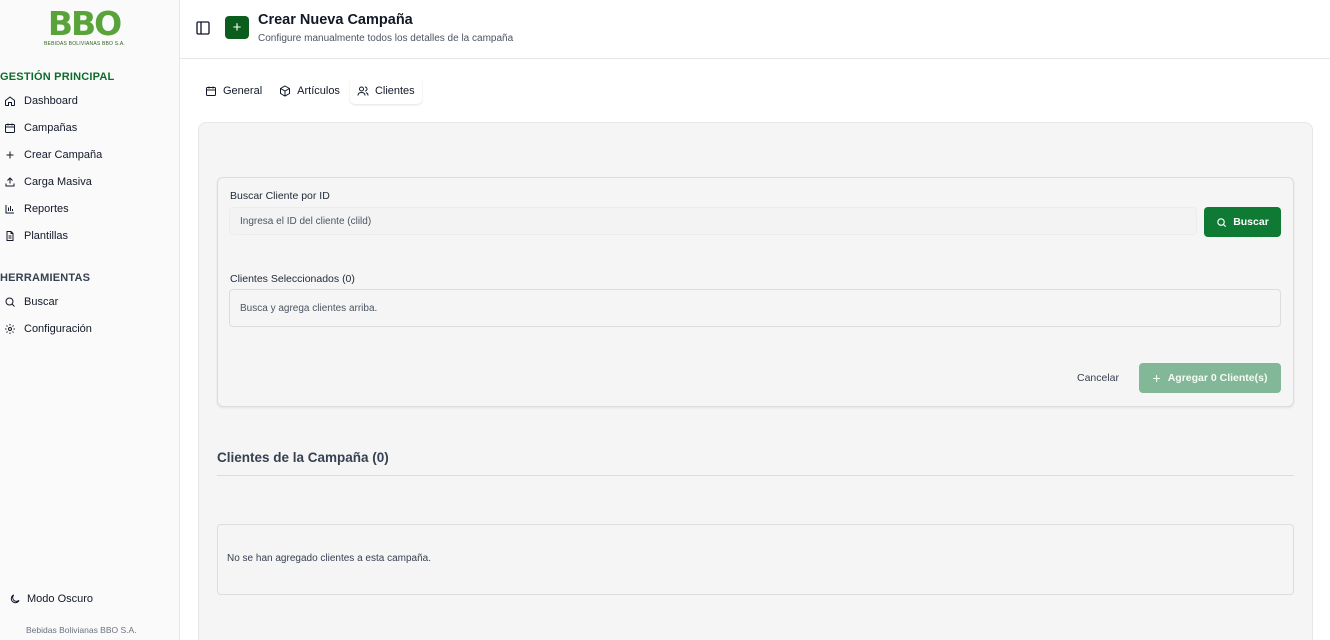  I want to click on sidebar-item-label: Reportes, so click(46, 209).